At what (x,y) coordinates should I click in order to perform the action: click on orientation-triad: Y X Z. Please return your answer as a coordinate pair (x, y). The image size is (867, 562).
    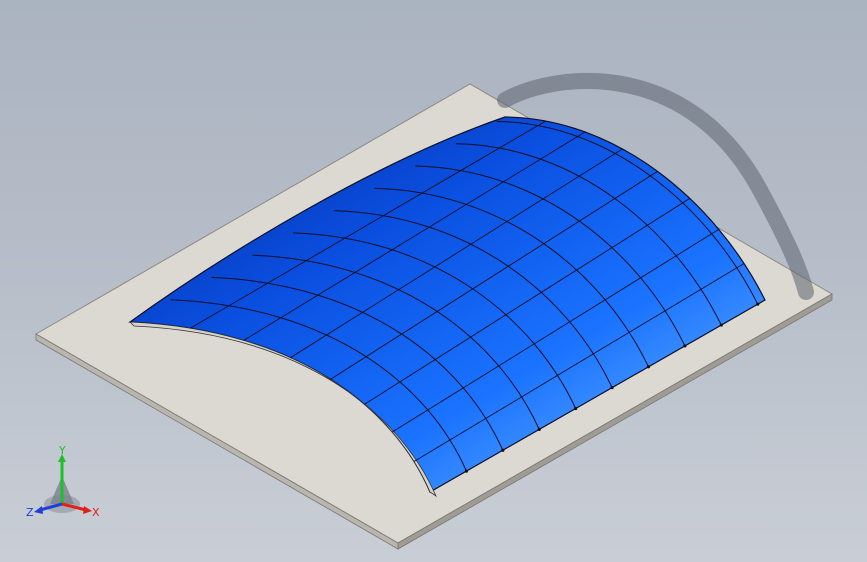
    Looking at the image, I should click on (65, 486).